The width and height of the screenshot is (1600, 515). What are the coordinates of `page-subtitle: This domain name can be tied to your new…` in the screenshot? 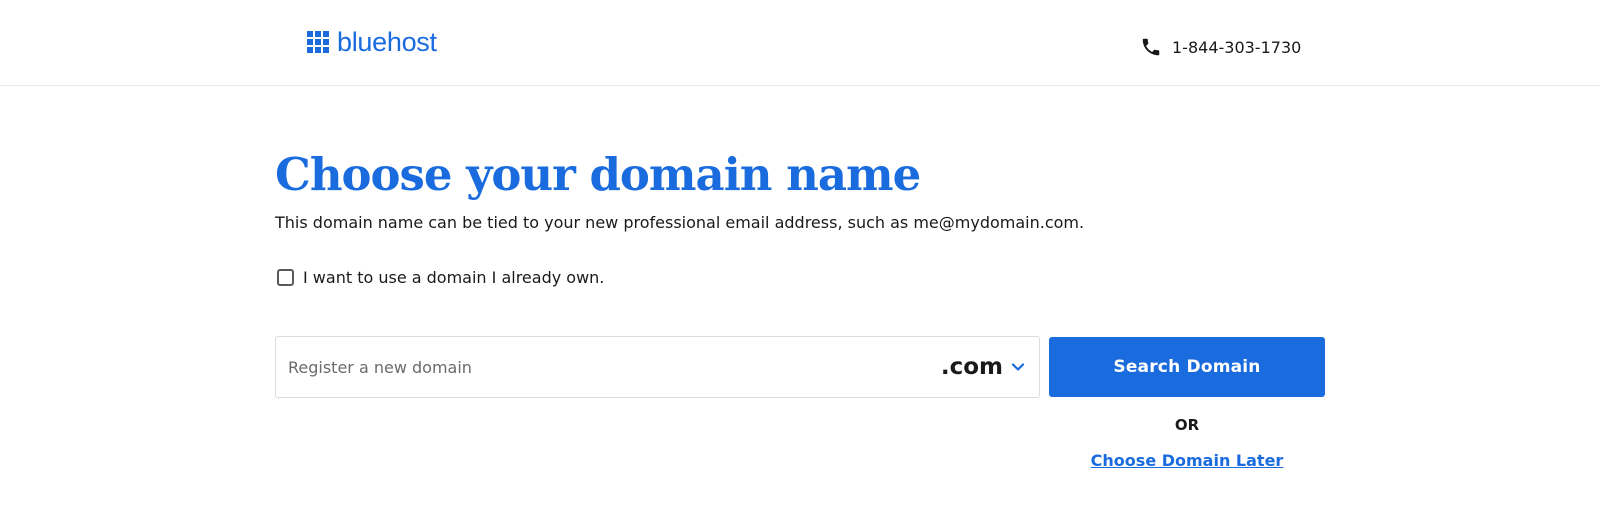 It's located at (680, 222).